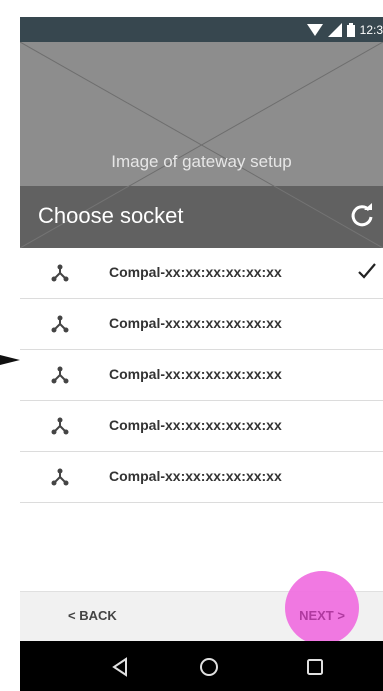 This screenshot has height=691, width=383. I want to click on next-button: NEXT >, so click(322, 615).